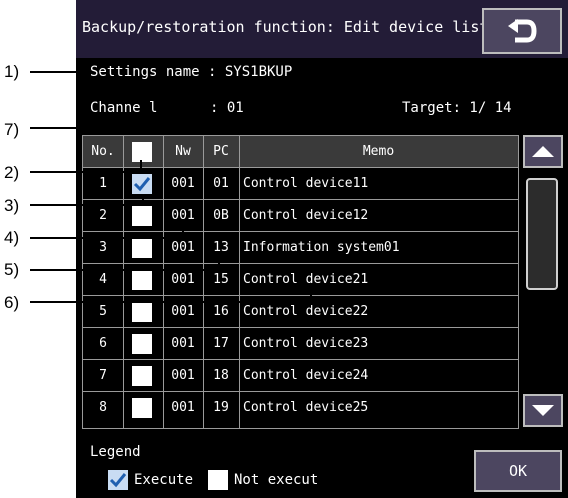  What do you see at coordinates (141, 166) in the screenshot?
I see `leader-2-tick` at bounding box center [141, 166].